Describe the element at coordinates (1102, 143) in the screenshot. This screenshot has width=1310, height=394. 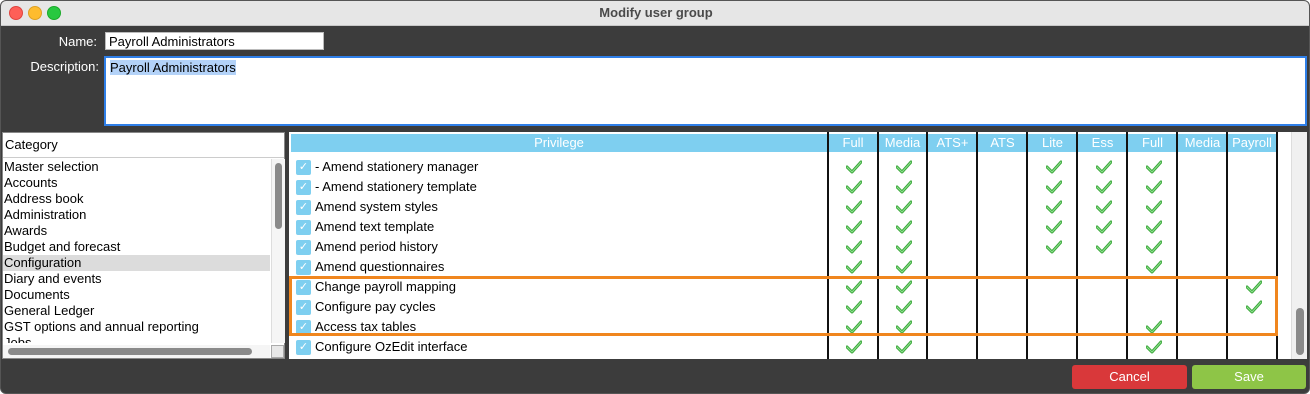
I see `column-header-ess-6: Ess` at that location.